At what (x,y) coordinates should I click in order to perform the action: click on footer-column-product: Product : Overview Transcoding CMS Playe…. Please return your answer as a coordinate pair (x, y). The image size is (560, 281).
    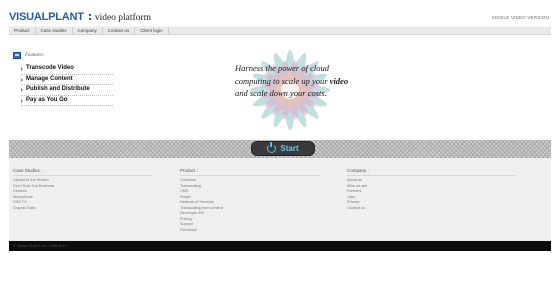
    Looking at the image, I should click on (250, 200).